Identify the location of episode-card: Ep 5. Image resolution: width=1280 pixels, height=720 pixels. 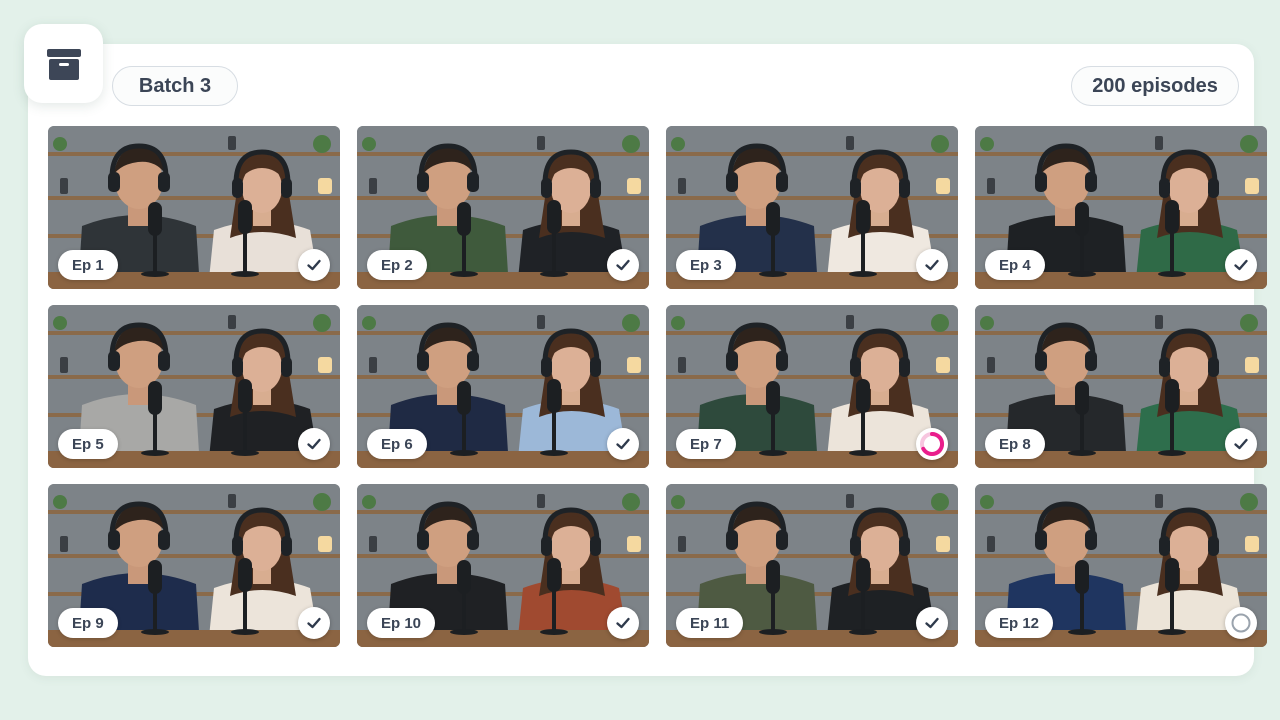
(194, 386).